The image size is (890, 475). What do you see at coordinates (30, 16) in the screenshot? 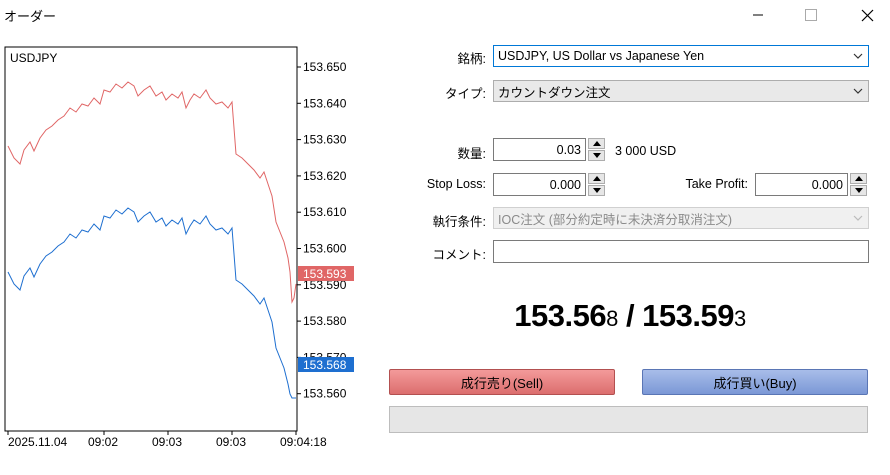
I see `window-title: オーダー` at bounding box center [30, 16].